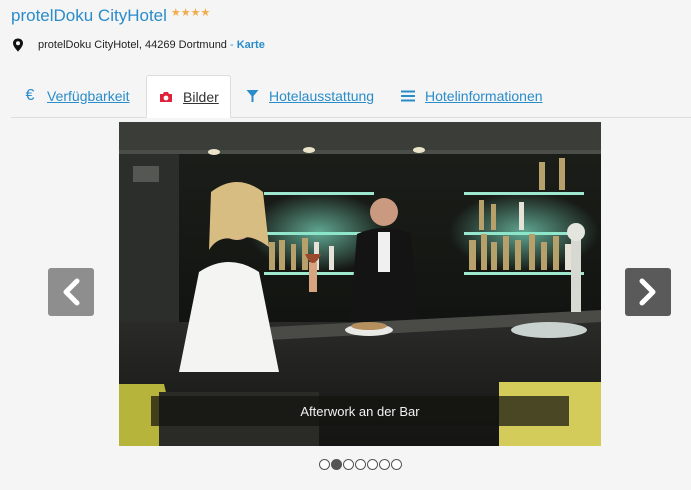 The width and height of the screenshot is (691, 490). Describe the element at coordinates (166, 97) in the screenshot. I see `camera-icon` at that location.